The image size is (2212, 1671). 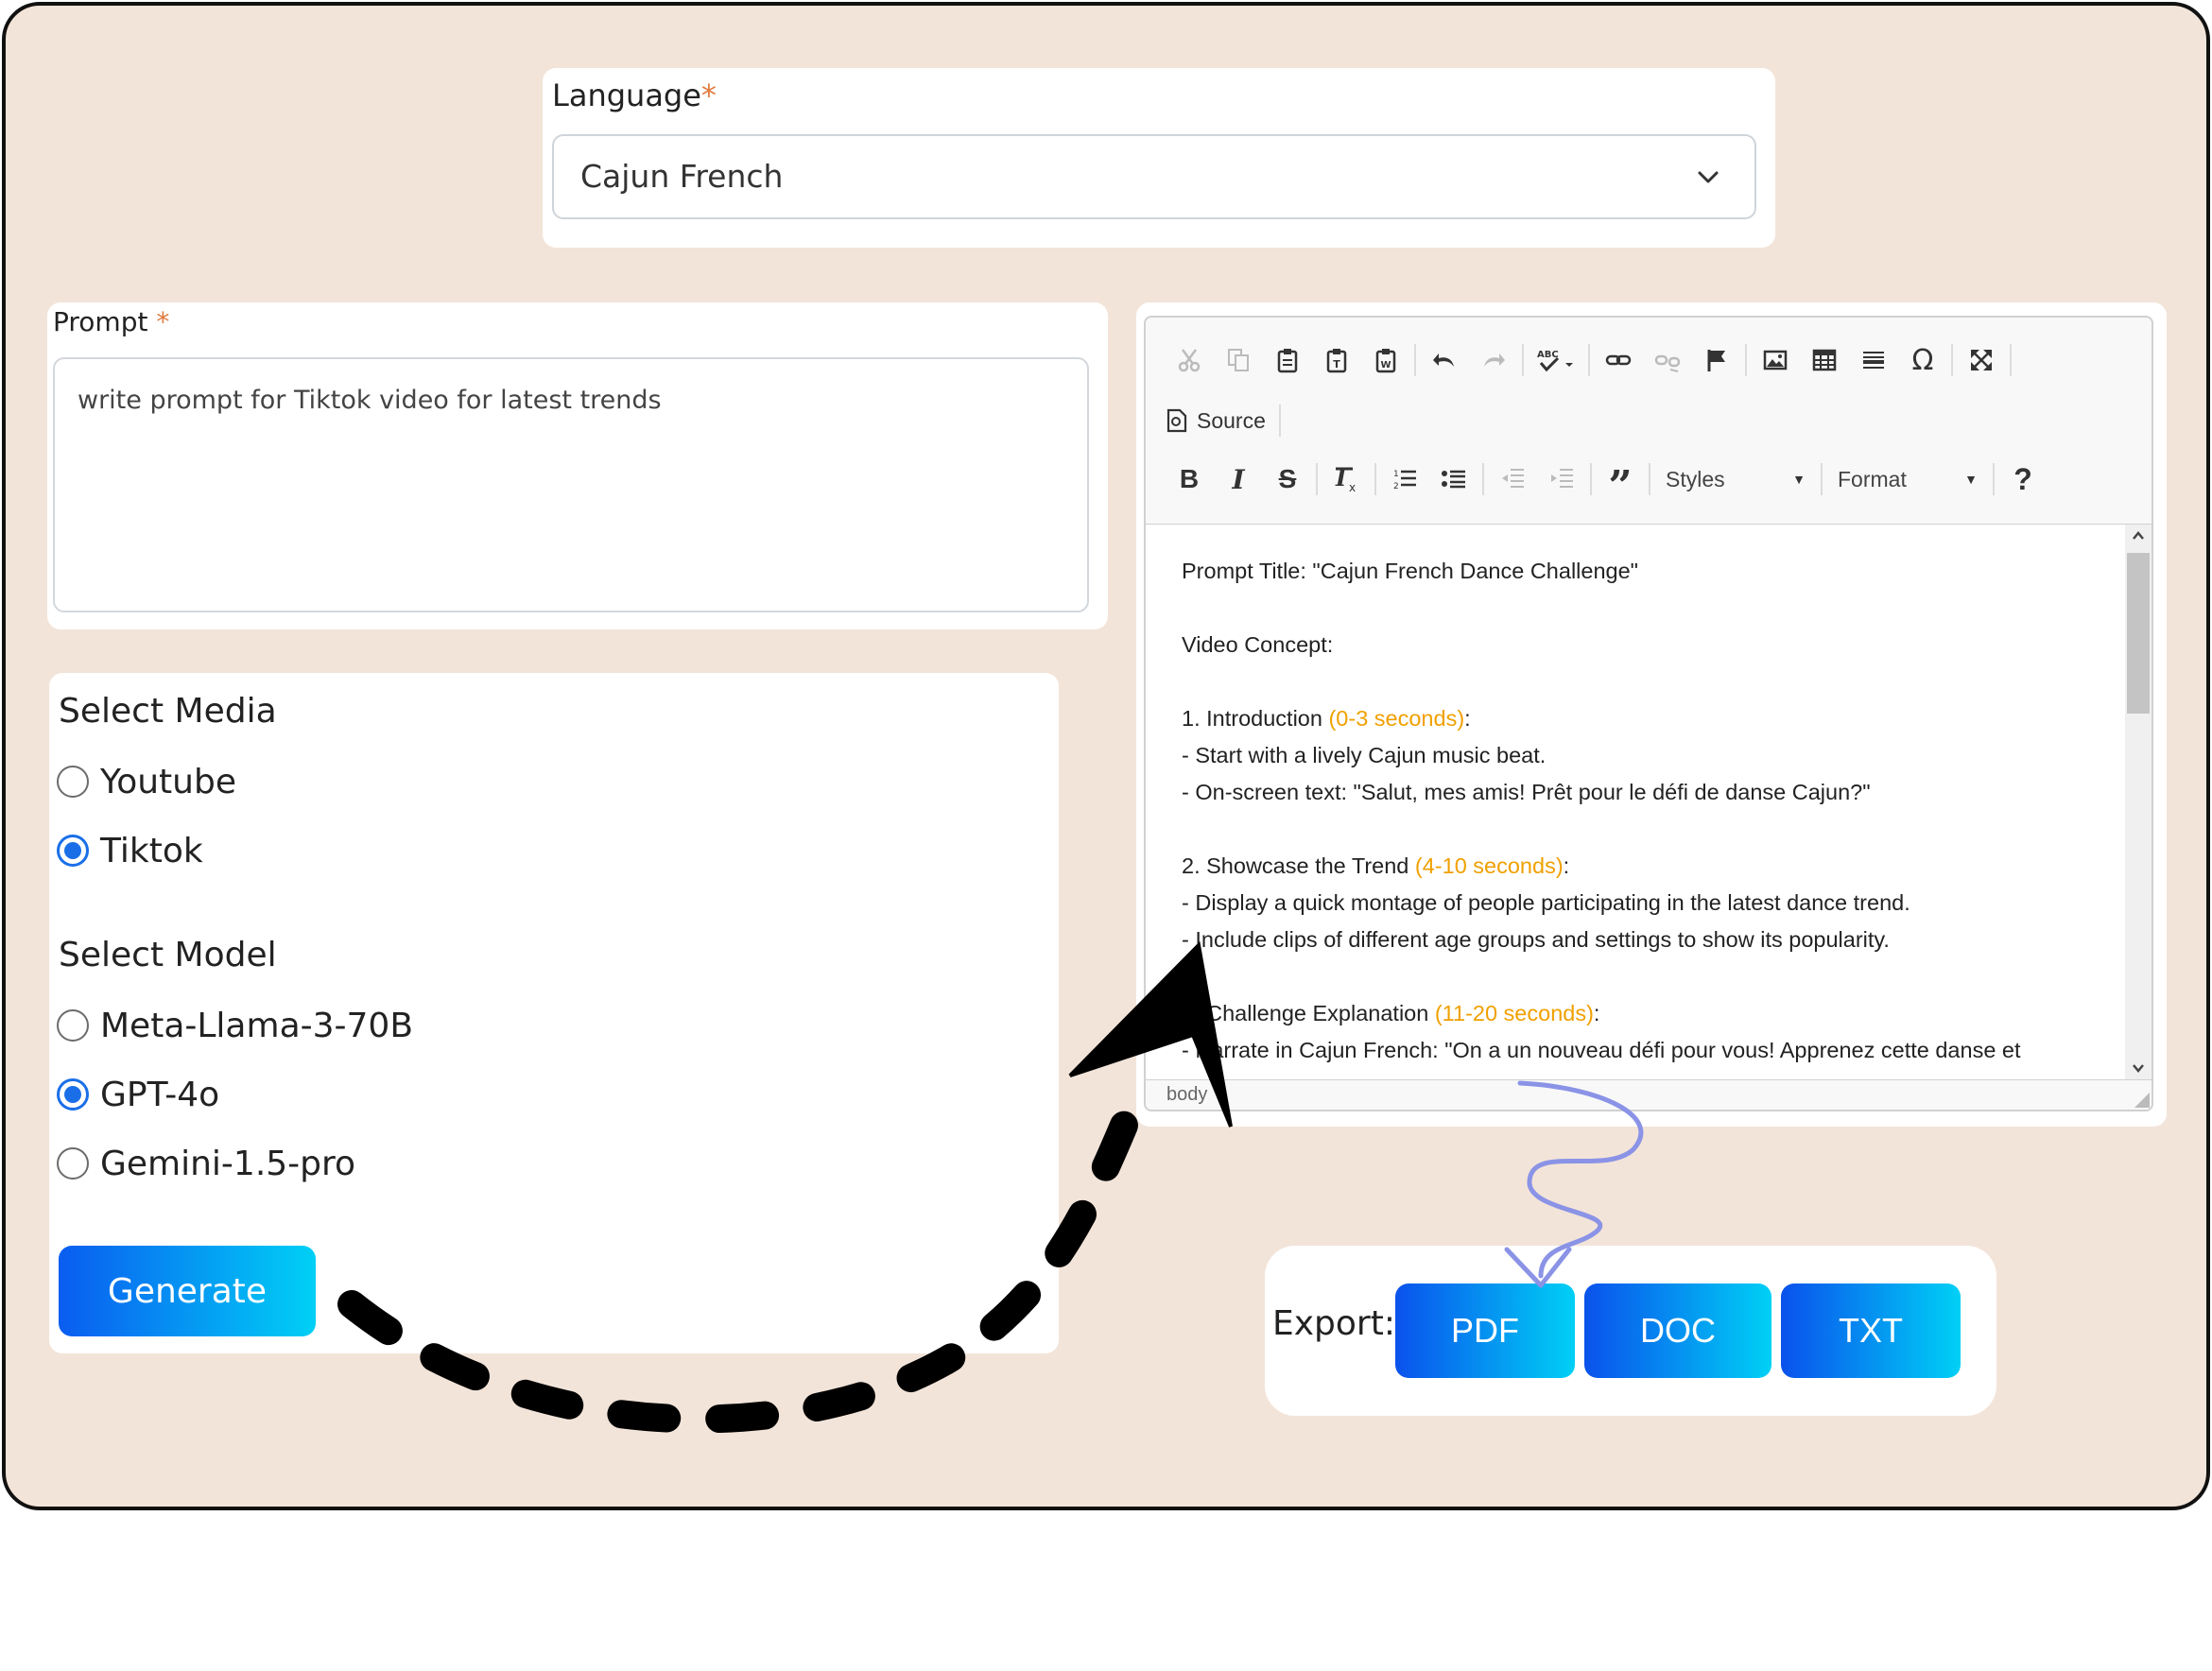 What do you see at coordinates (1231, 420) in the screenshot?
I see `source-label: Source` at bounding box center [1231, 420].